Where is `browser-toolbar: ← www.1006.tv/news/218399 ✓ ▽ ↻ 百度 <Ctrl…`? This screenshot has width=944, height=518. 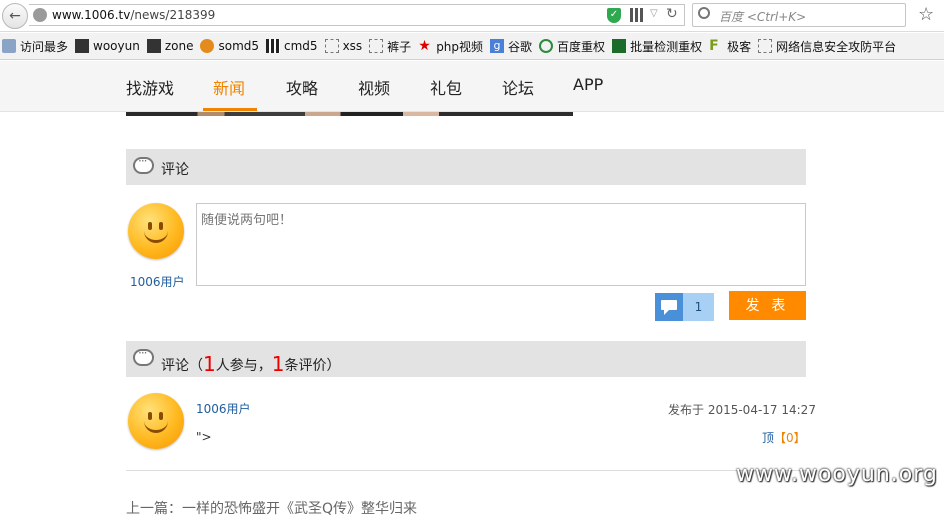 browser-toolbar: ← www.1006.tv/news/218399 ✓ ▽ ↻ 百度 <Ctrl… is located at coordinates (472, 16).